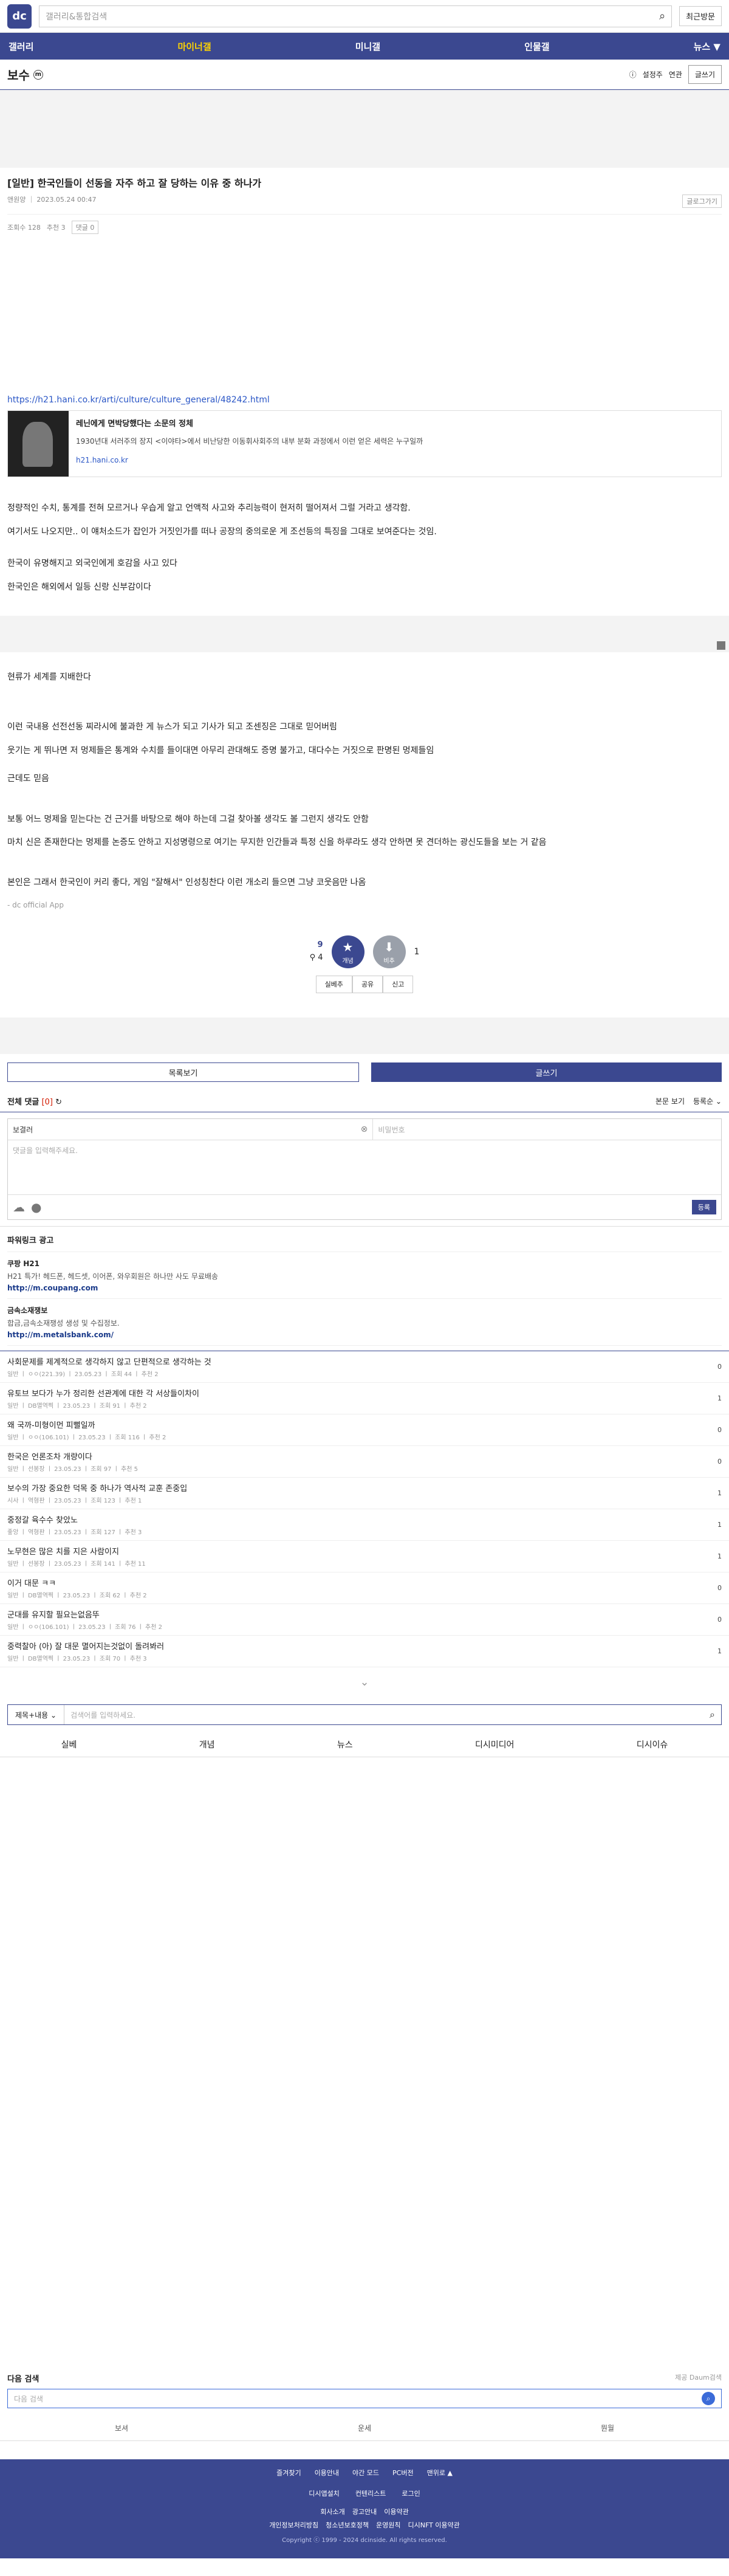  I want to click on footer-favorite: 즐겨찾기, so click(288, 2473).